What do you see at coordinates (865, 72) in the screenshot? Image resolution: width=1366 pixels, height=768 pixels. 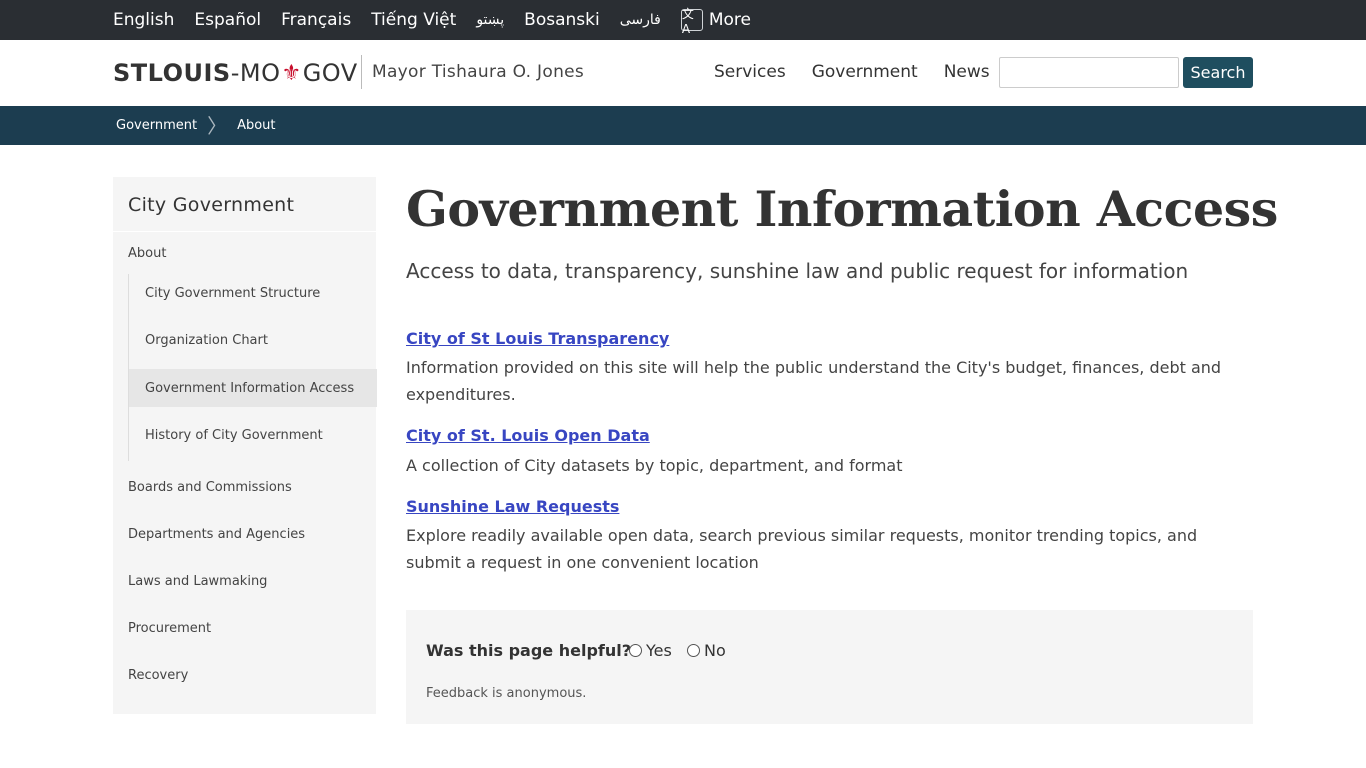 I see `nav-government: Government` at bounding box center [865, 72].